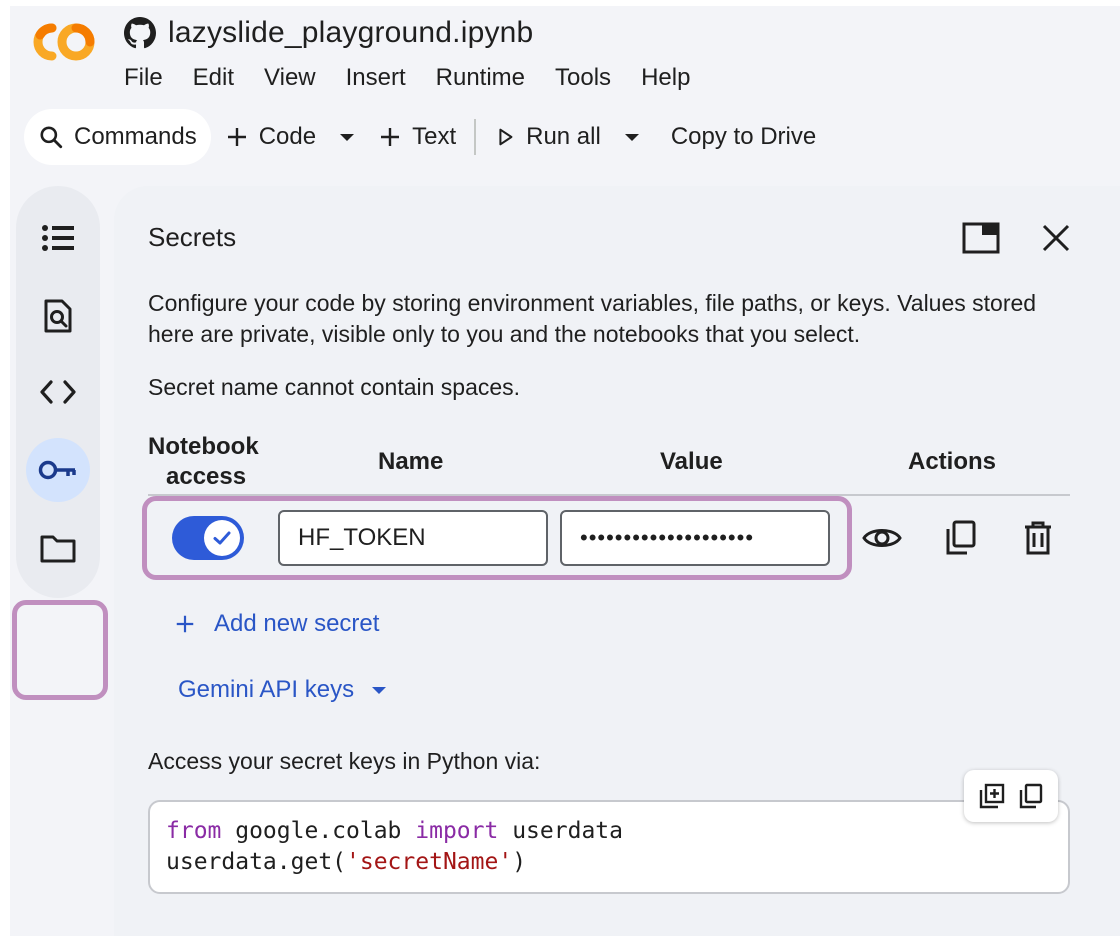  Describe the element at coordinates (475, 137) in the screenshot. I see `toolbar-divider` at that location.